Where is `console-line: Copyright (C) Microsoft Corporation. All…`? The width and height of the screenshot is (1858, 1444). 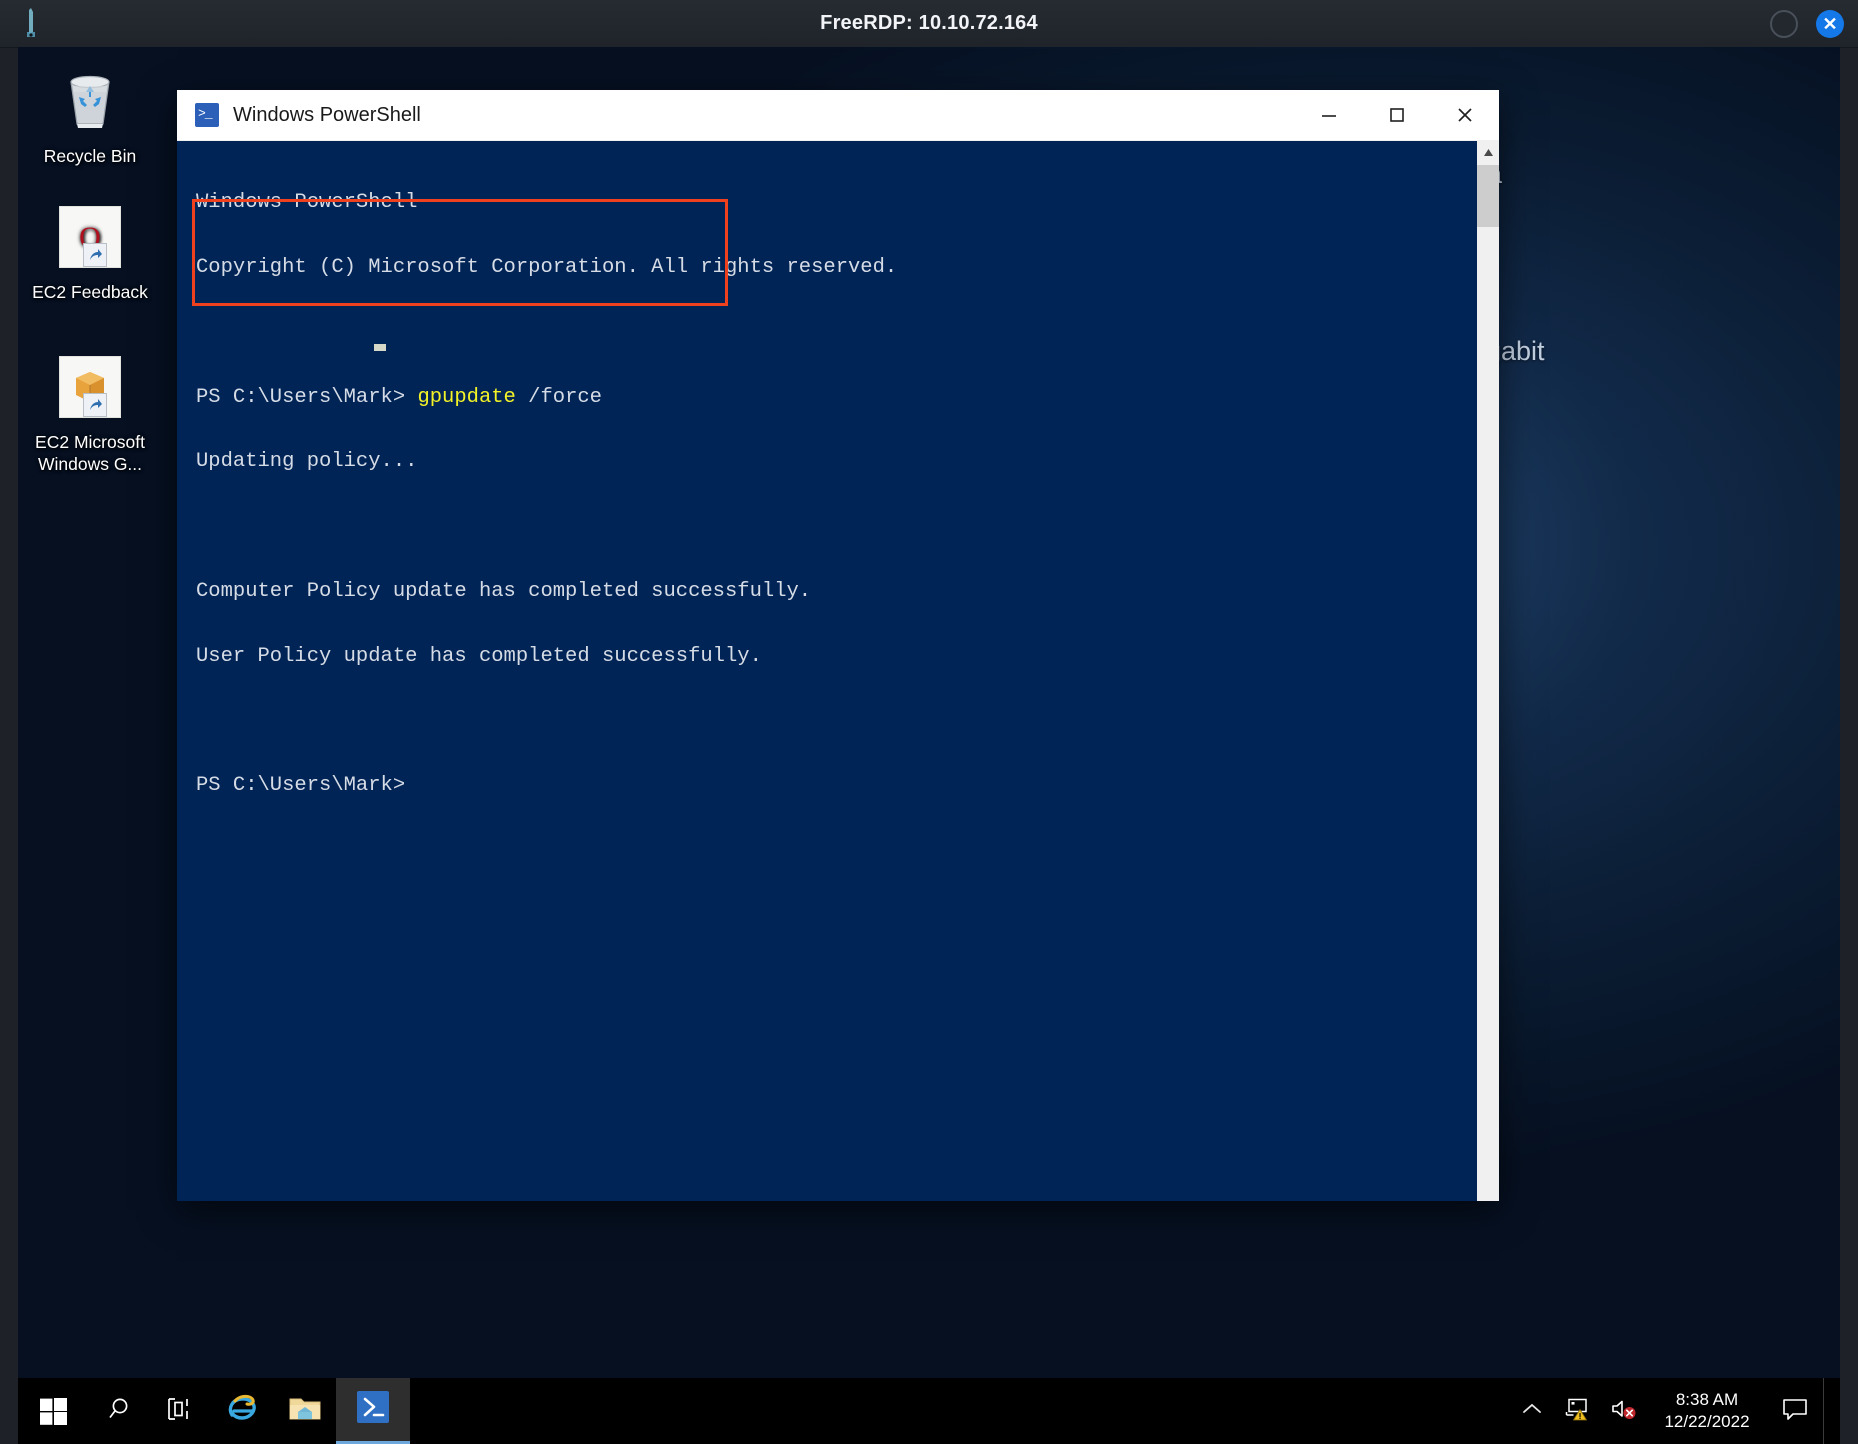
console-line: Copyright (C) Microsoft Corporation. All… is located at coordinates (547, 267).